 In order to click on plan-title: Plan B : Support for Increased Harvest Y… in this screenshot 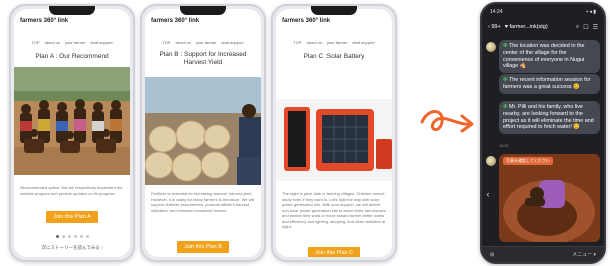, I will do `click(203, 58)`.